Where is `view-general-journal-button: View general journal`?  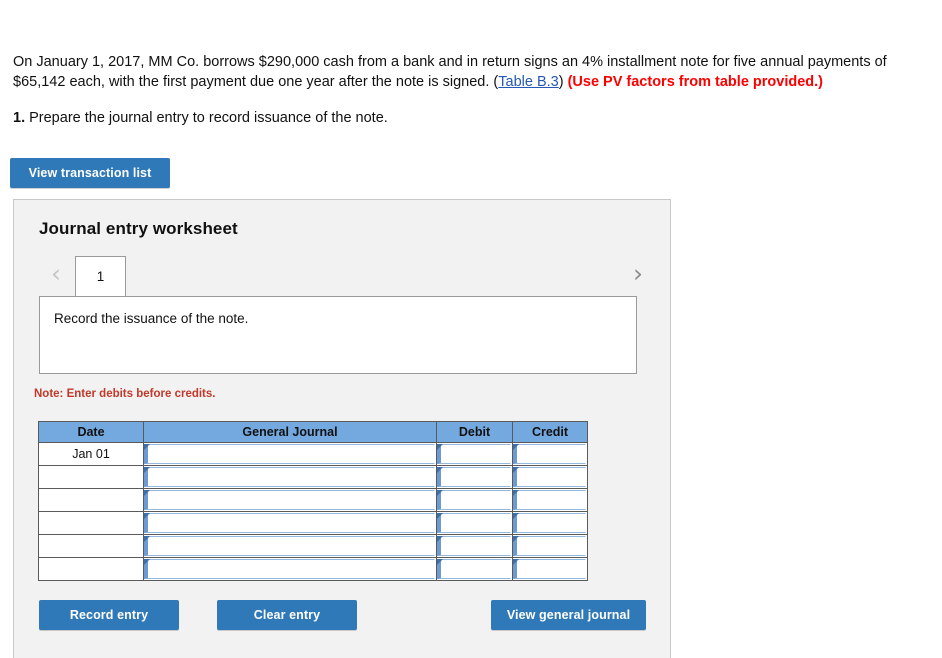 view-general-journal-button: View general journal is located at coordinates (568, 615).